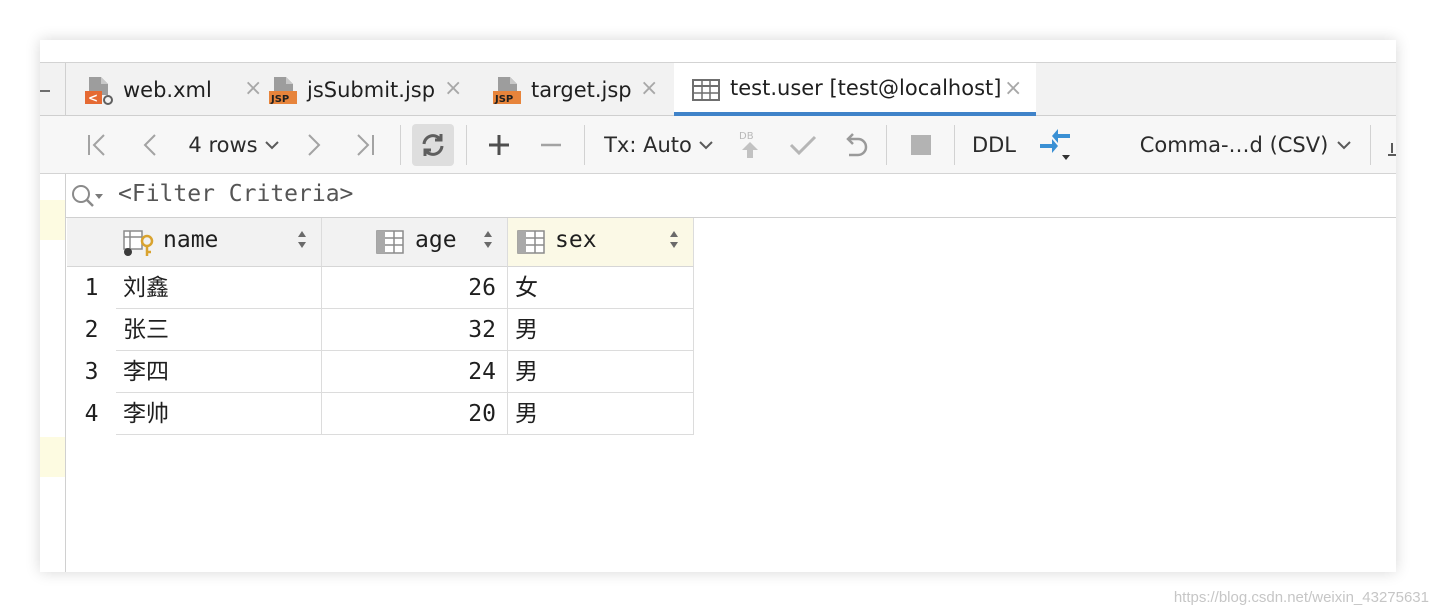  I want to click on transaction-mode-dropdown: Tx: Auto, so click(659, 144).